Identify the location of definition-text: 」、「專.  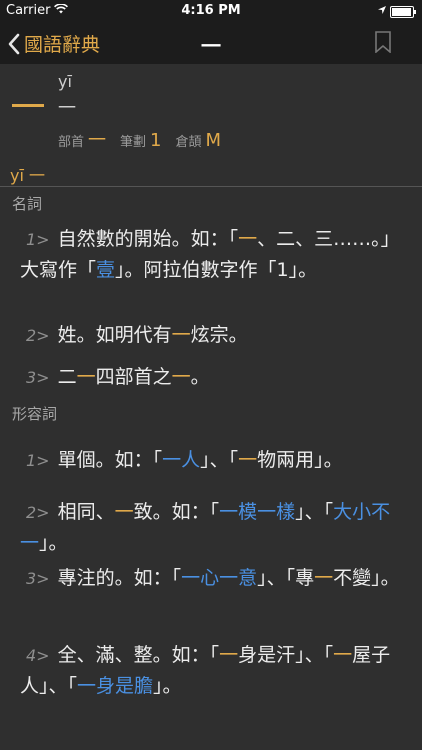
(286, 578).